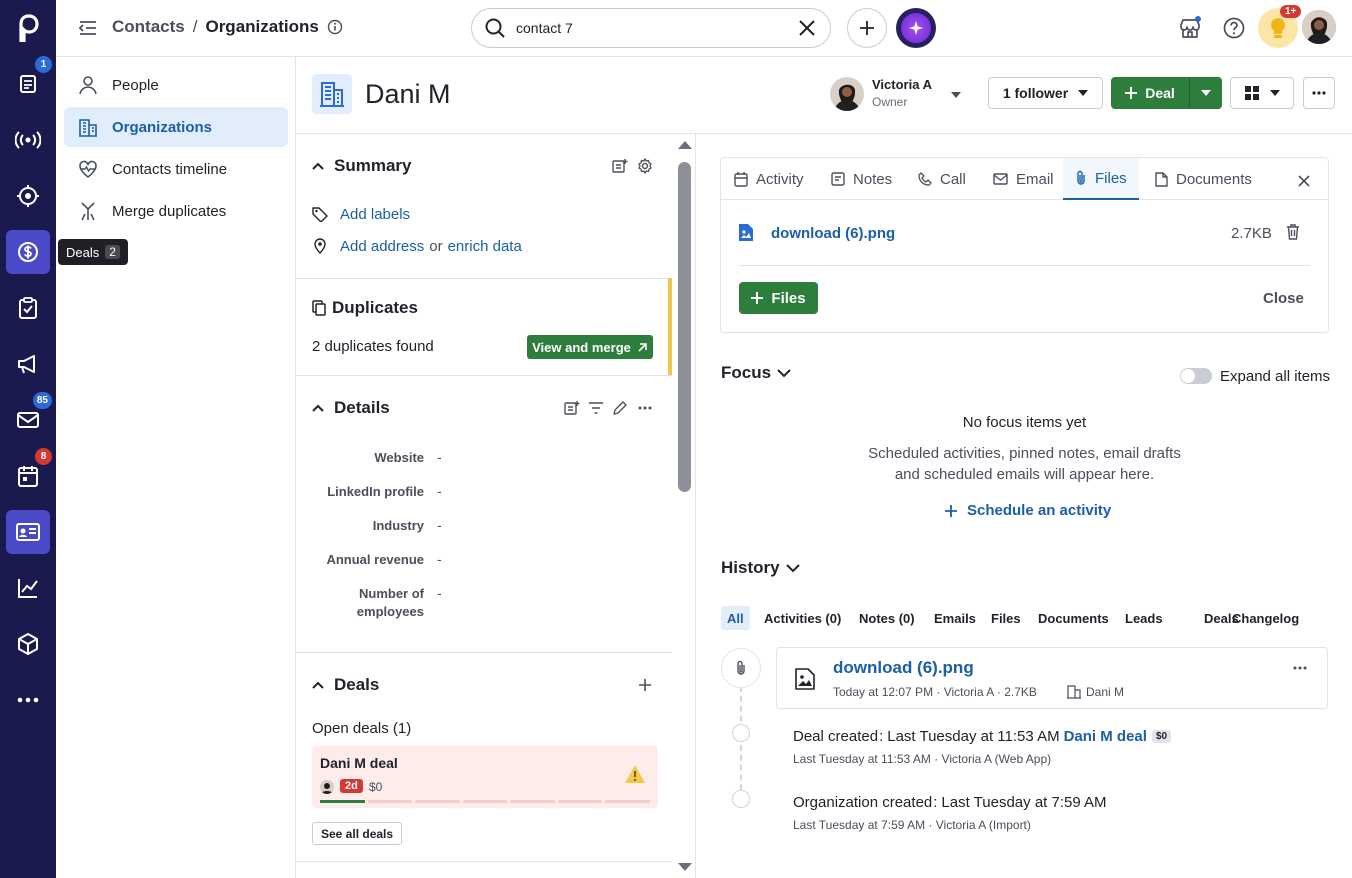 The height and width of the screenshot is (878, 1352). I want to click on composer-close-button: Close, so click(1283, 298).